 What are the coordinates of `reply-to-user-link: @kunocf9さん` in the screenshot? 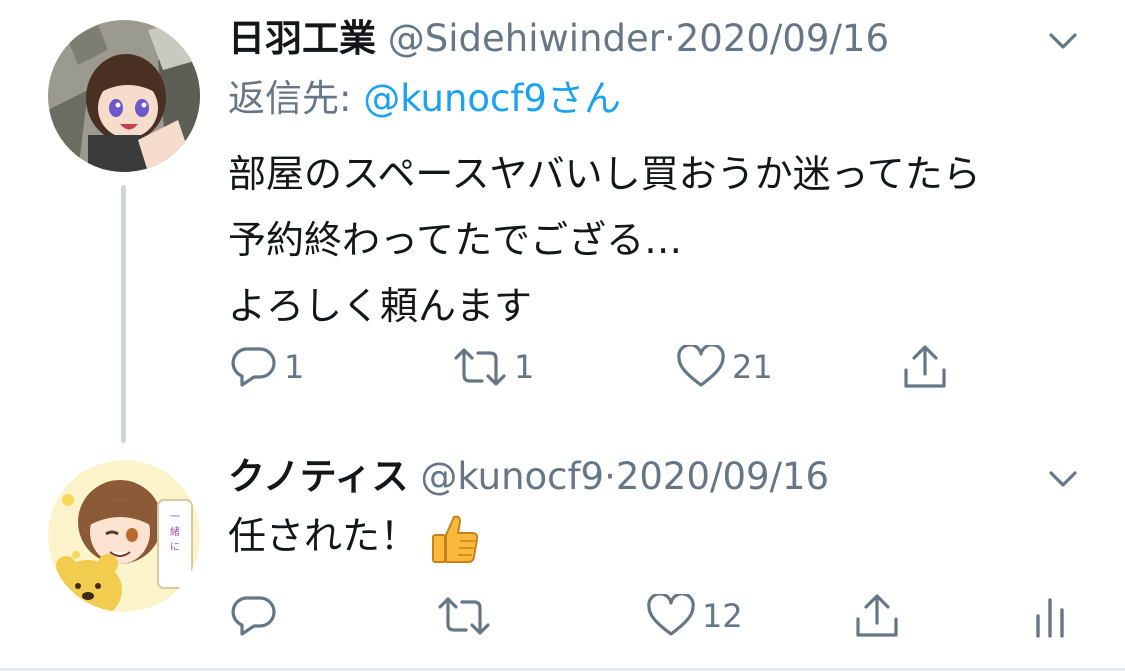 It's located at (492, 98).